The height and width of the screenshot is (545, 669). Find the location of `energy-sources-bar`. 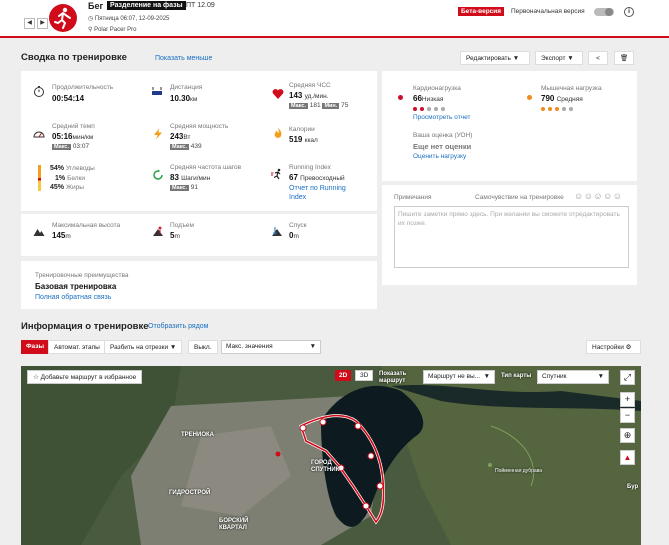

energy-sources-bar is located at coordinates (39, 178).